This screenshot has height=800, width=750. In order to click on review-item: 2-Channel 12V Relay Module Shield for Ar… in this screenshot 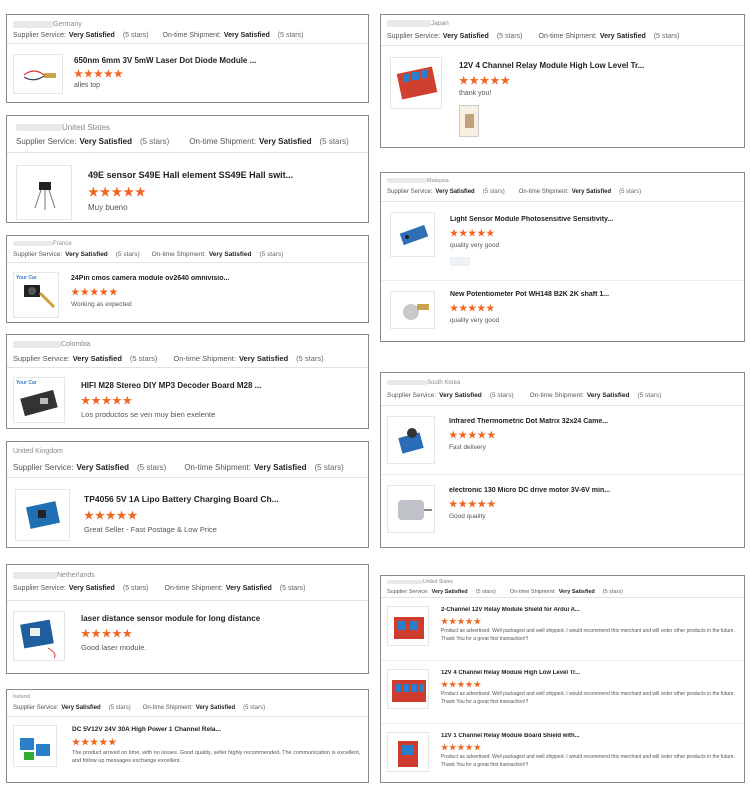, I will do `click(562, 629)`.